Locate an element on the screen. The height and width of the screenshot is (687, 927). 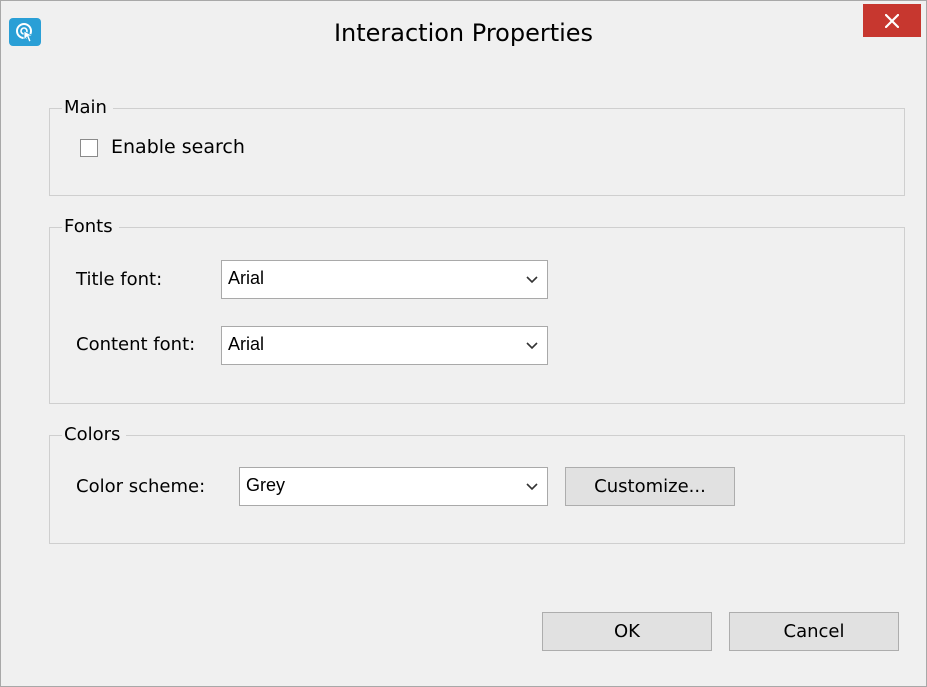
content-font-label: Content font: is located at coordinates (136, 344).